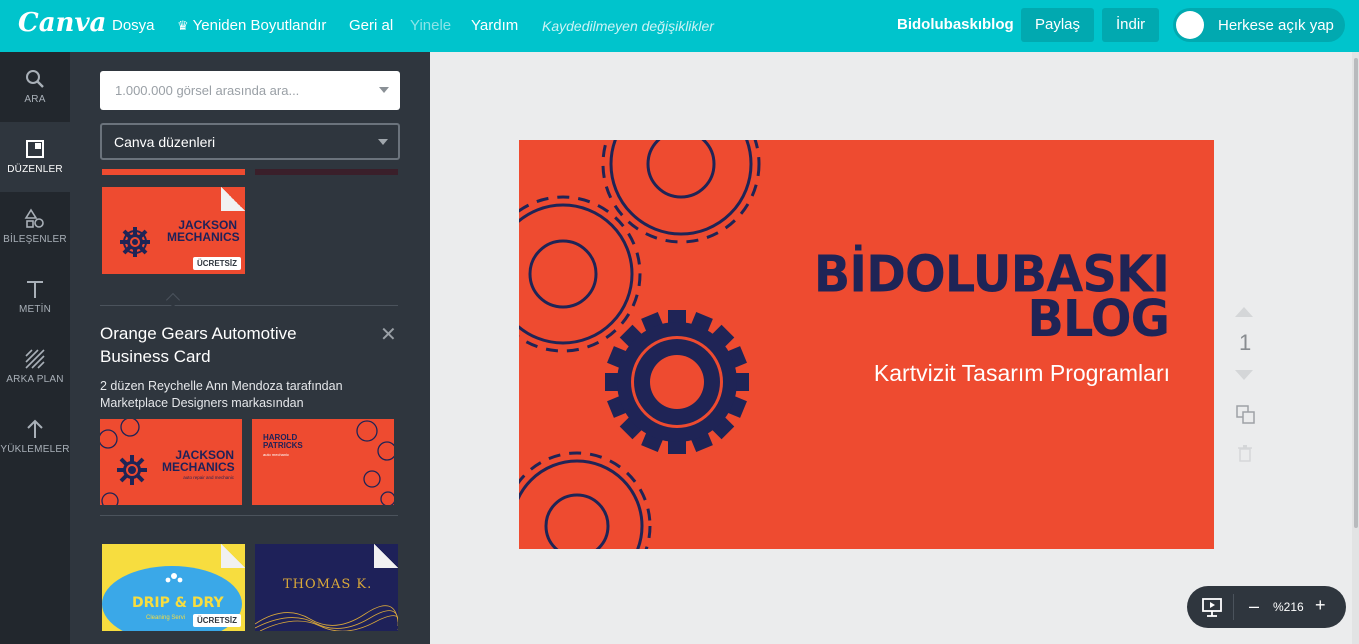 This screenshot has width=1359, height=644. Describe the element at coordinates (1058, 25) in the screenshot. I see `share-button: Paylaş` at that location.